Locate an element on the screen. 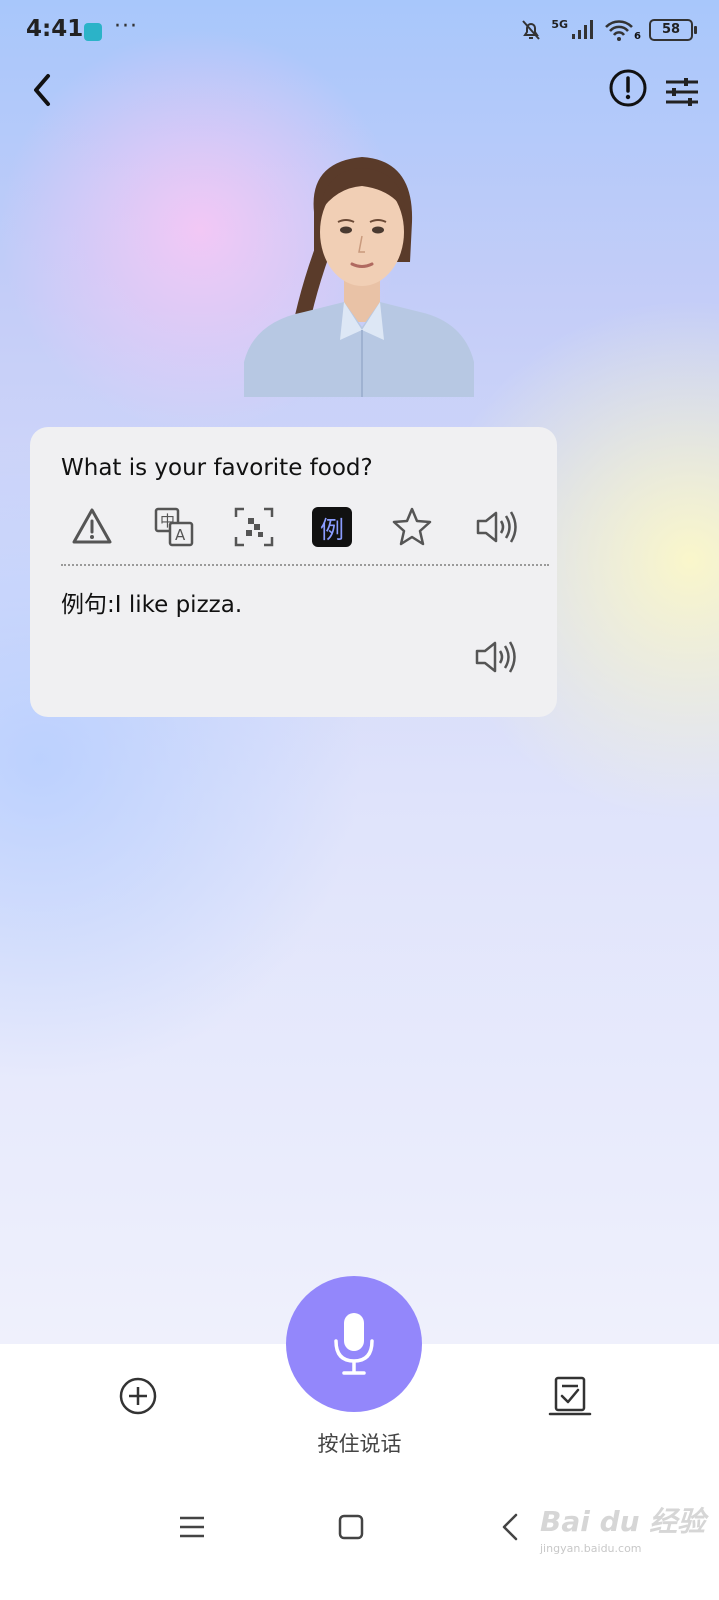  back-button is located at coordinates (44, 90).